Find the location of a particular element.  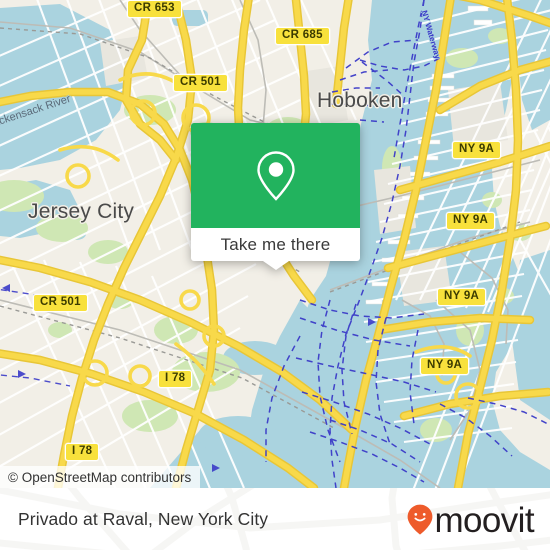

road-shield-i-78-2: I 78 is located at coordinates (82, 452).